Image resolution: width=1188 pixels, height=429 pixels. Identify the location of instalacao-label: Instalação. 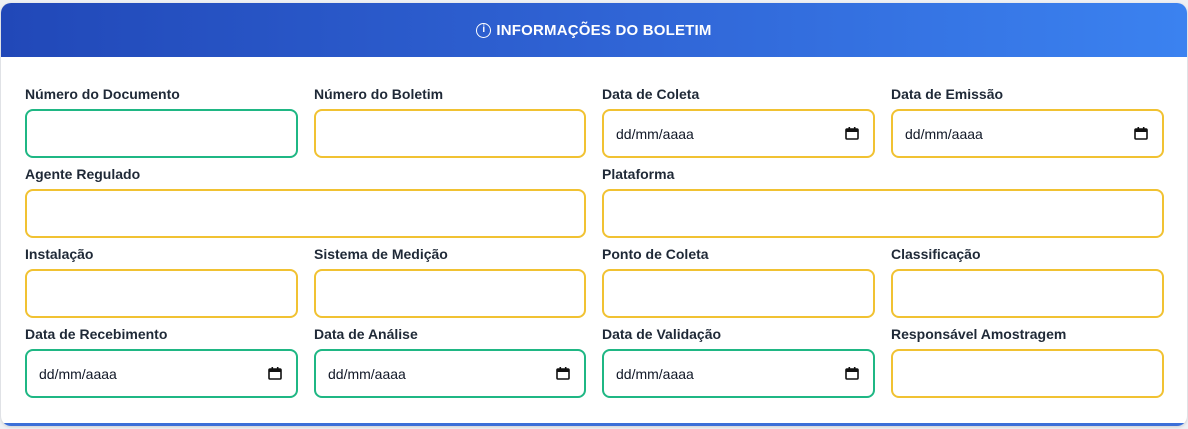
(59, 254).